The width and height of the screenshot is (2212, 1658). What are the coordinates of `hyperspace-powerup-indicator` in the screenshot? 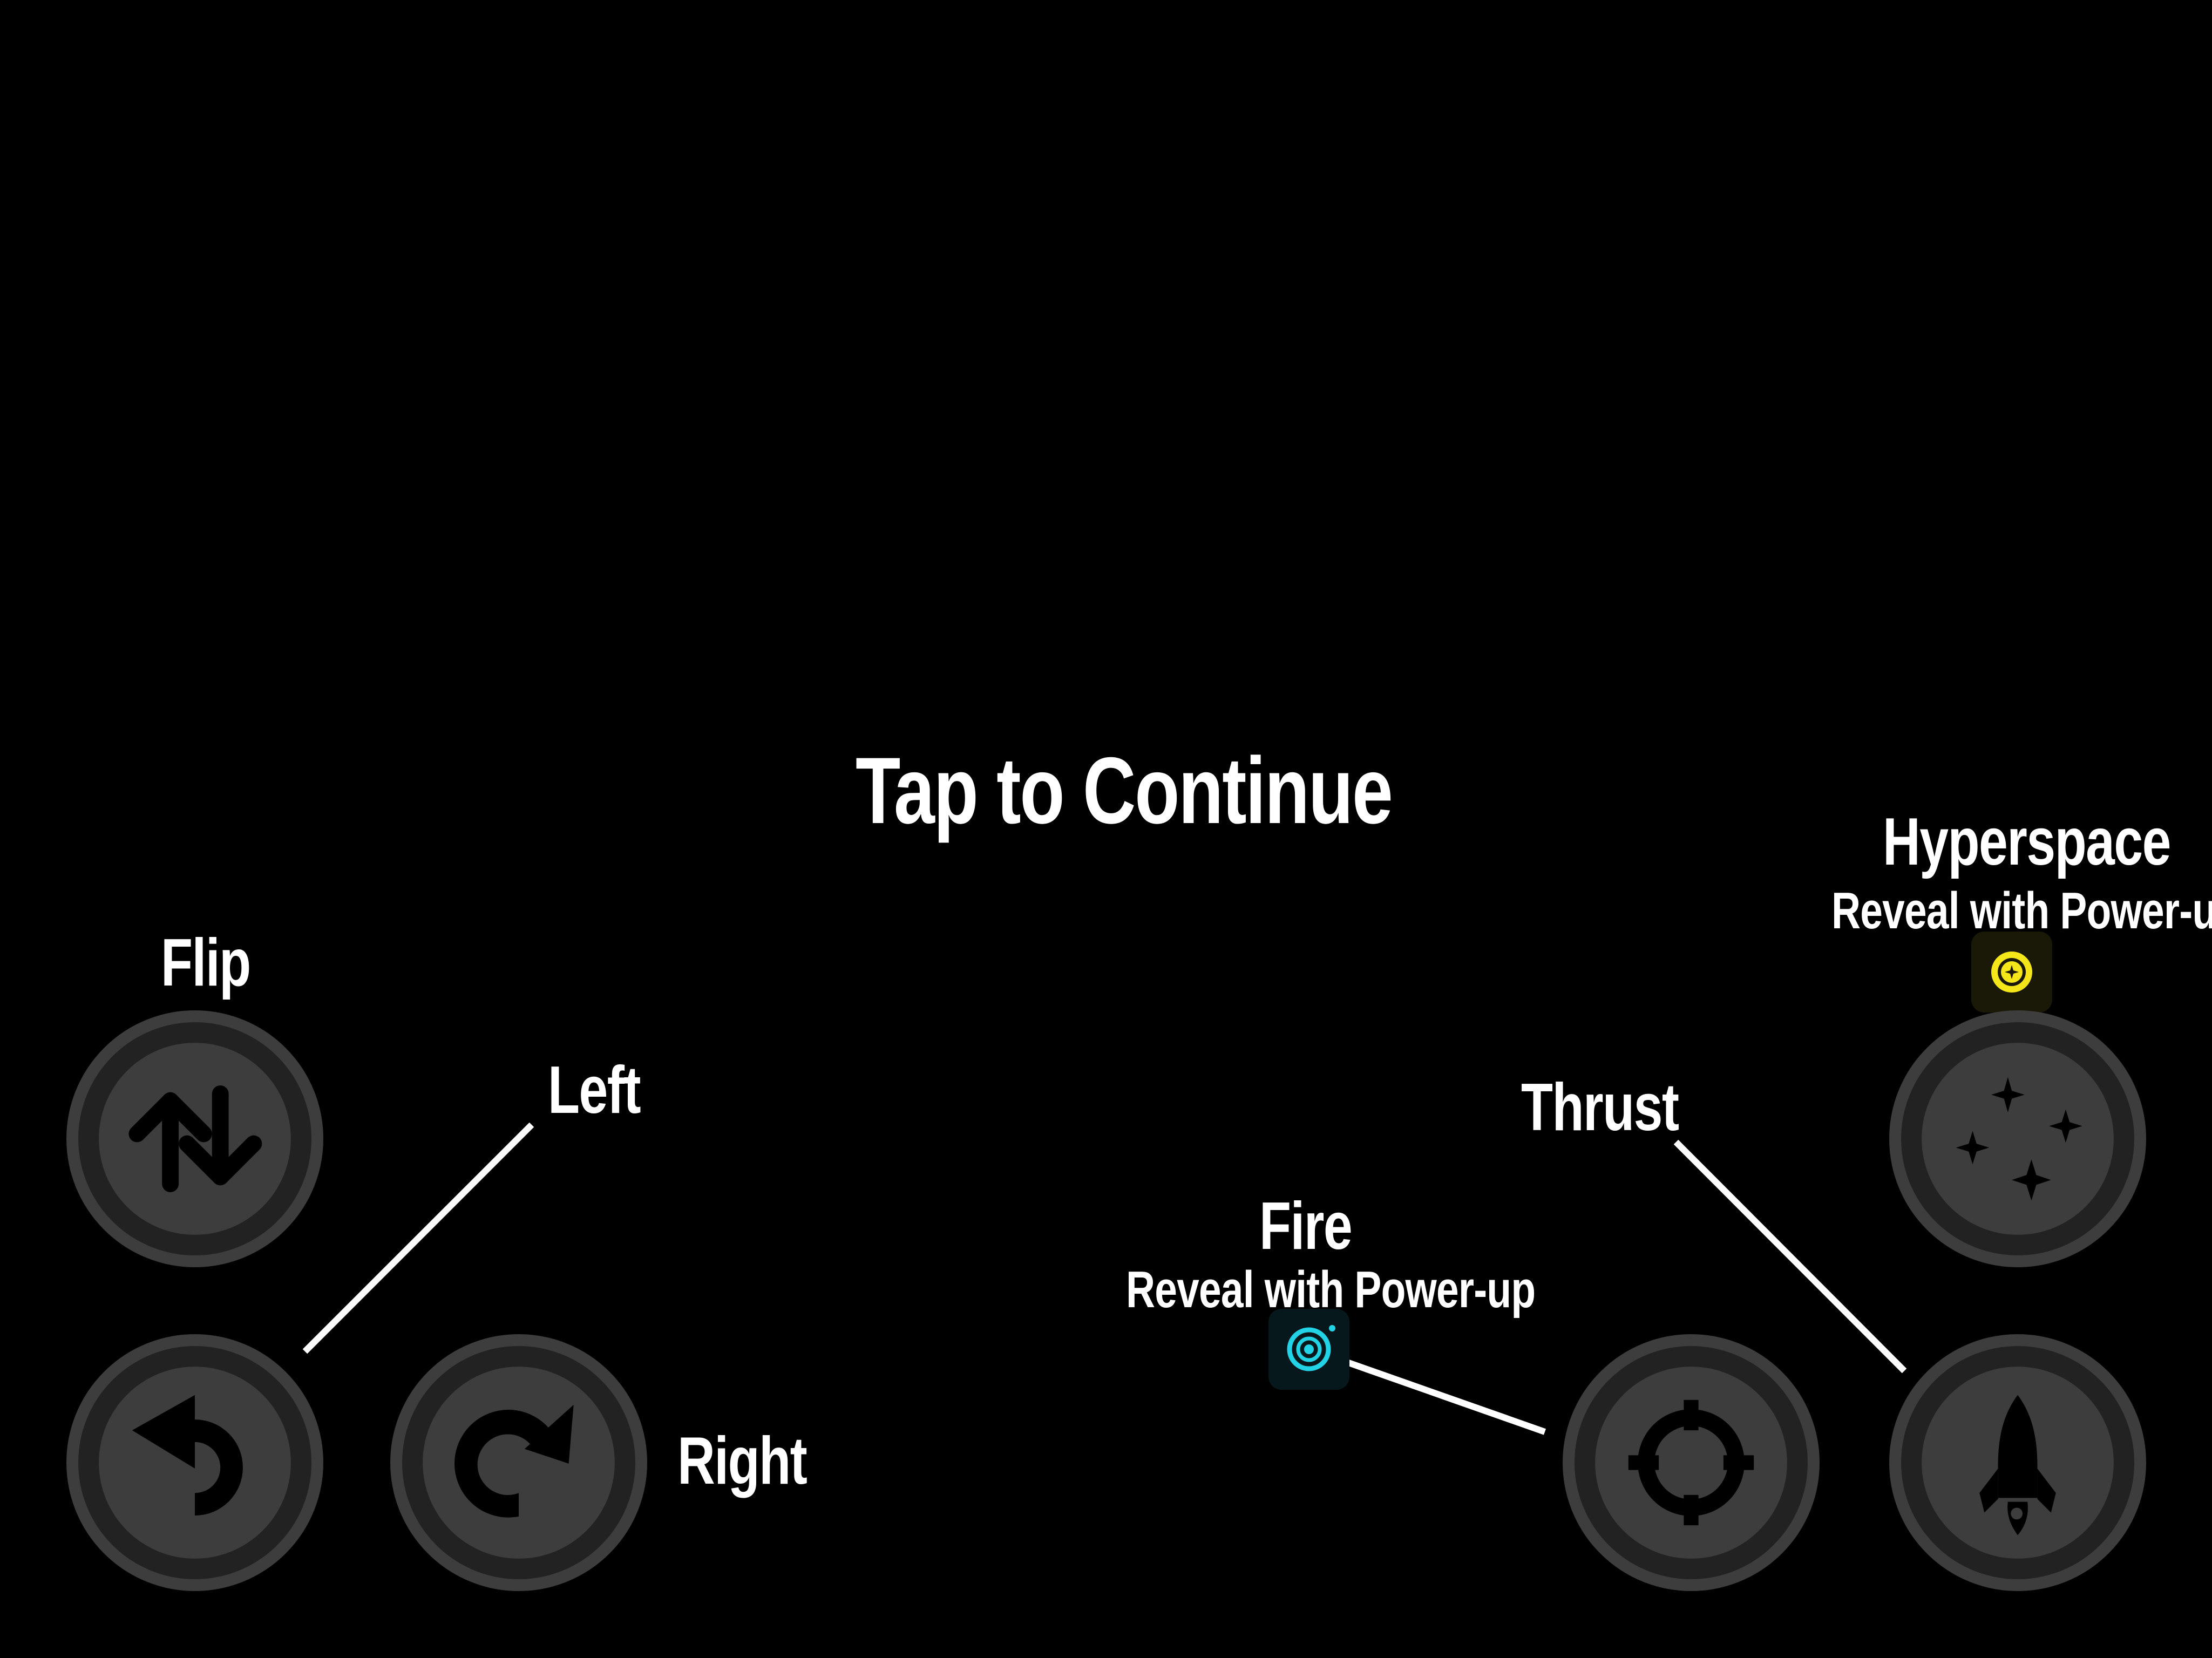 It's located at (2011, 972).